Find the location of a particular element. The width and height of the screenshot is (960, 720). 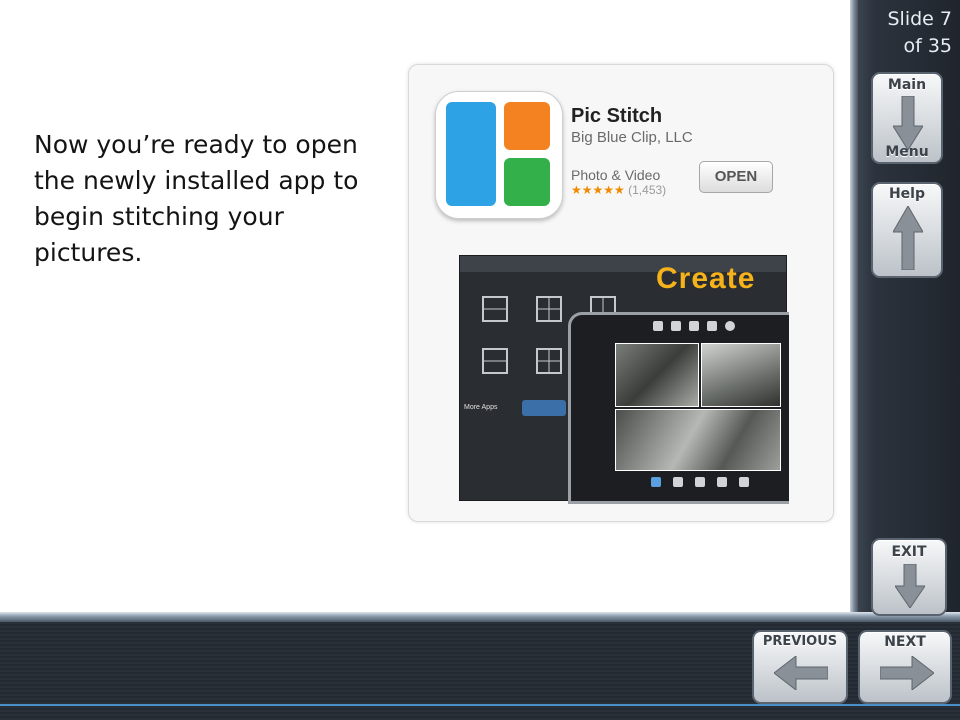

previous-button: PREVIOUS is located at coordinates (800, 667).